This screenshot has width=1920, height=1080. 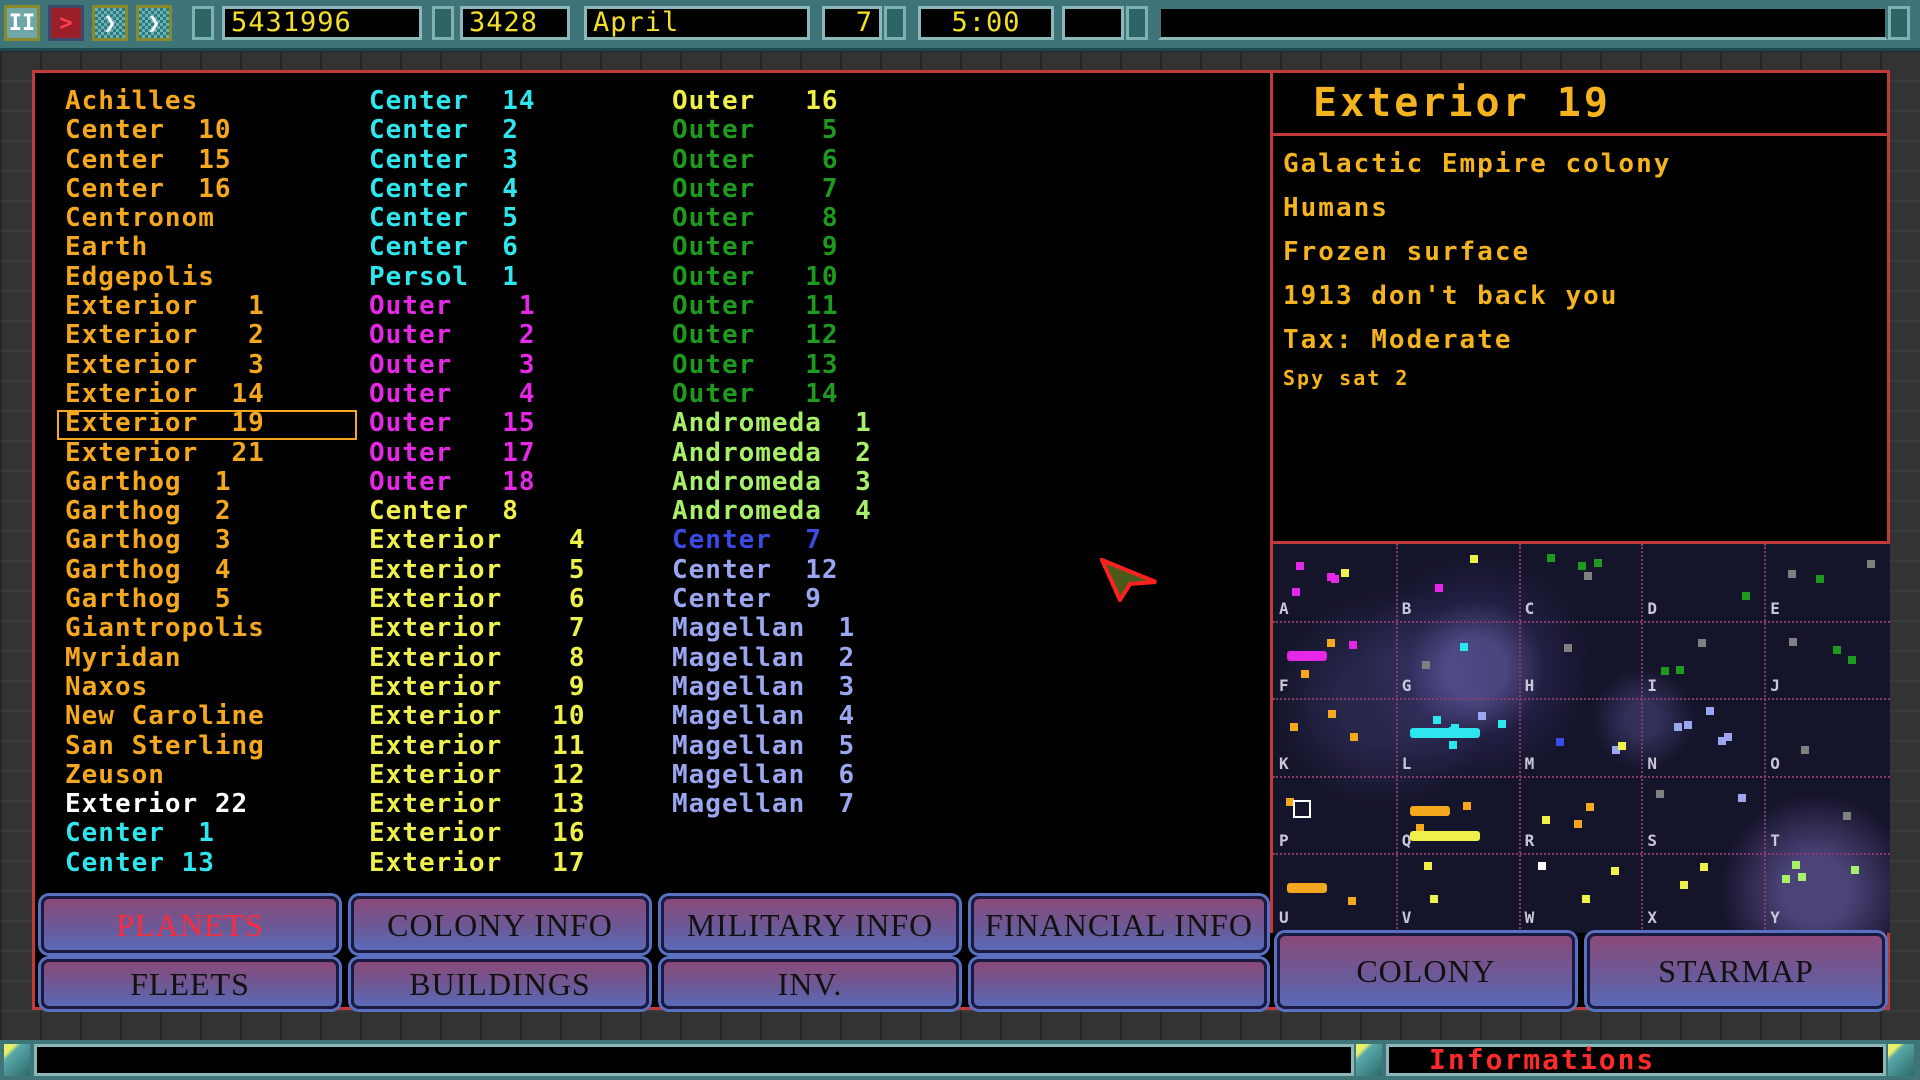 I want to click on planet-list-item: Exterior 22, so click(x=165, y=804).